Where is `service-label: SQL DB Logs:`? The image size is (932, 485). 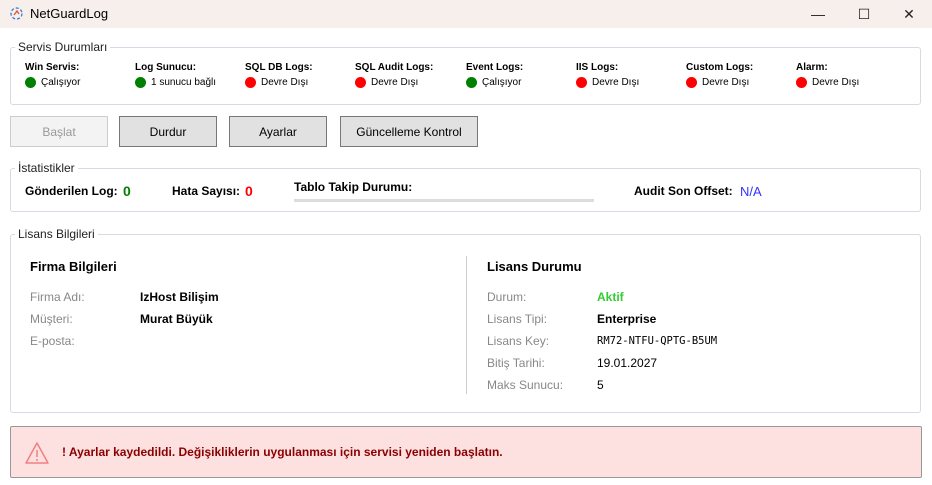
service-label: SQL DB Logs: is located at coordinates (279, 67).